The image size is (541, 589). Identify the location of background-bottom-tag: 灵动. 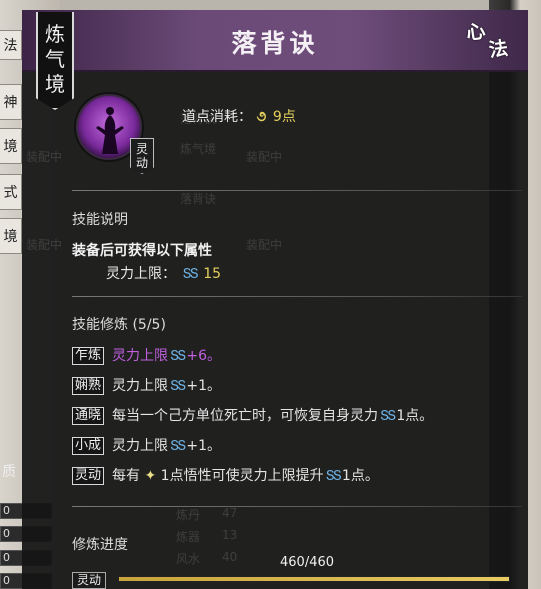
(89, 580).